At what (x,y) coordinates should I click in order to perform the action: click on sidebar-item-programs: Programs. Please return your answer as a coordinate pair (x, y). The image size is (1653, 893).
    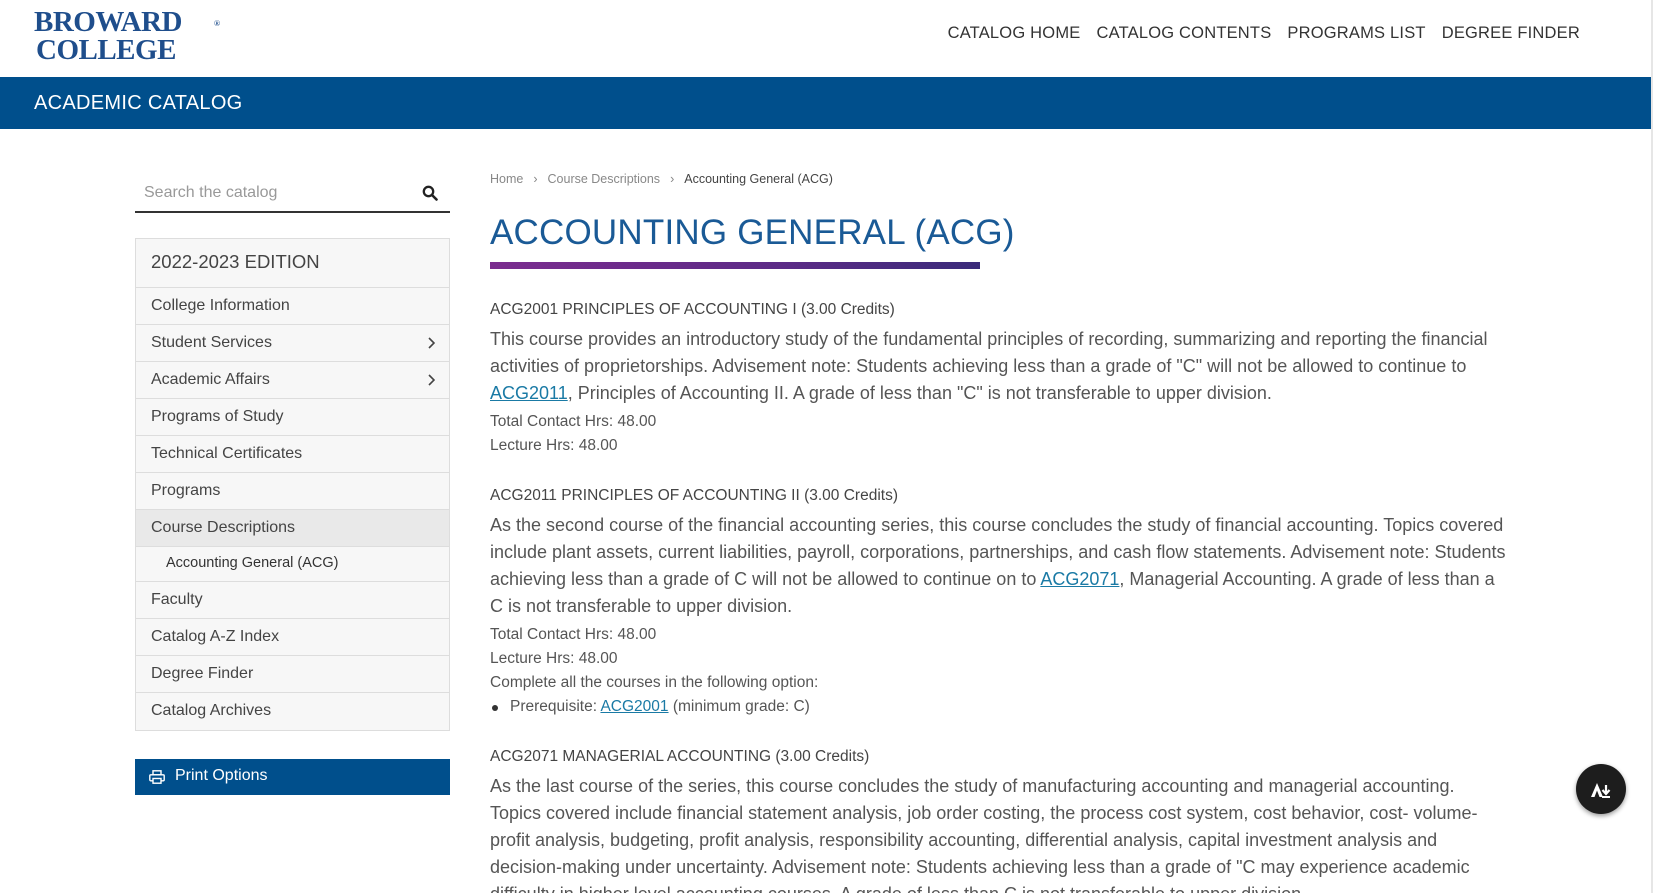
    Looking at the image, I should click on (292, 491).